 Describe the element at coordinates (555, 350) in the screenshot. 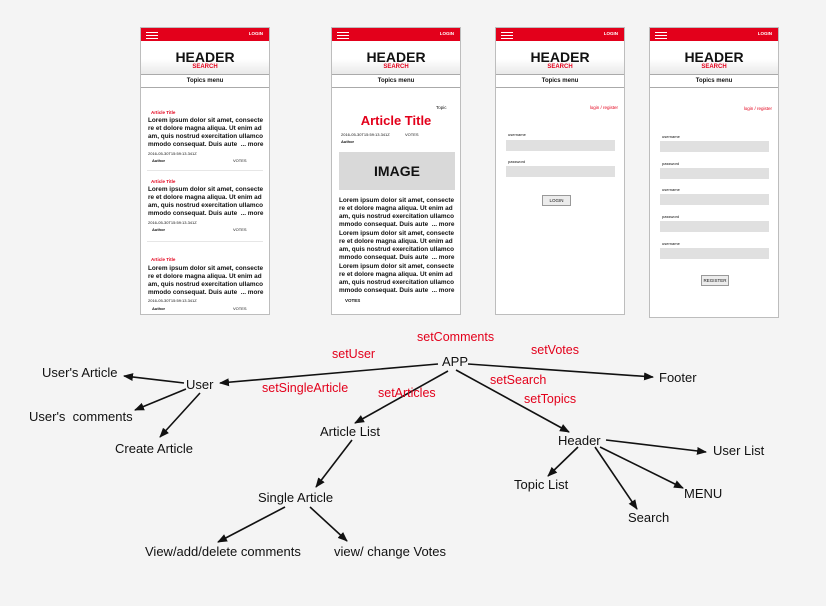

I see `label-set-votes: setVotes` at that location.